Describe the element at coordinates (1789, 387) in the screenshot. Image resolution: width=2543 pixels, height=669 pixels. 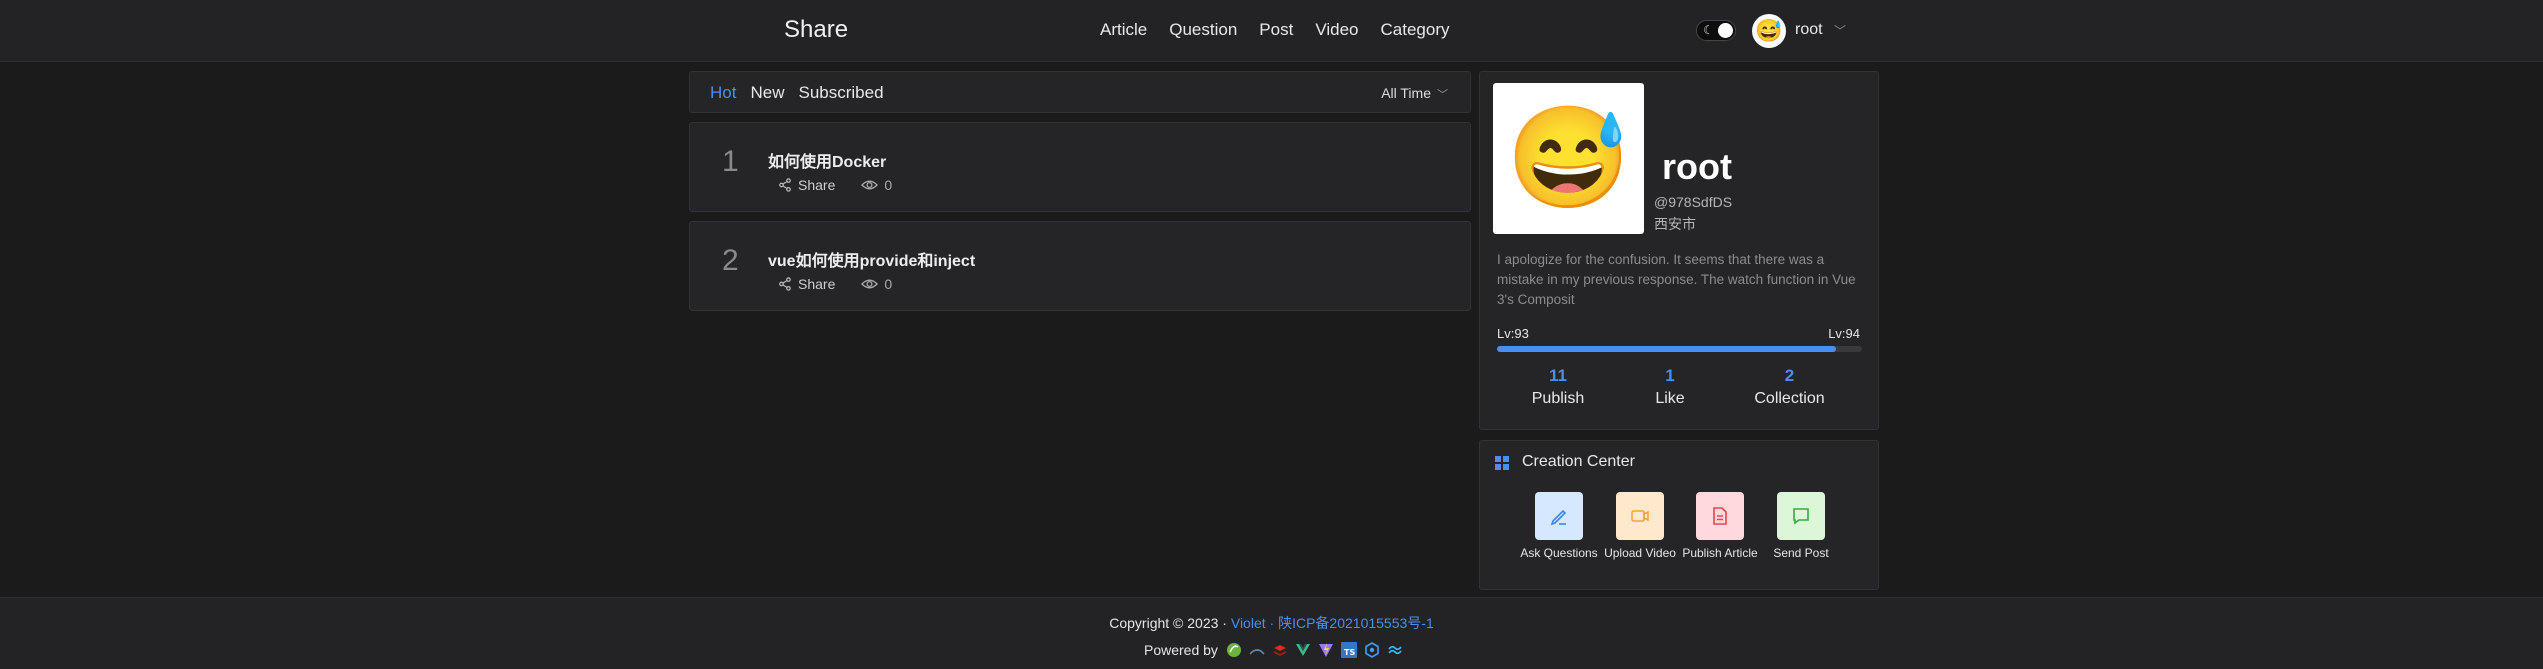
I see `stat-collection: 2 Collection` at that location.